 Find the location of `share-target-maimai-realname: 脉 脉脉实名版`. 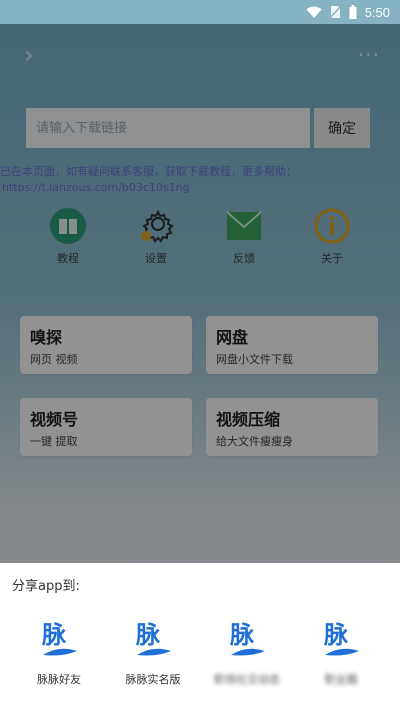

share-target-maimai-realname: 脉 脉脉实名版 is located at coordinates (153, 651).